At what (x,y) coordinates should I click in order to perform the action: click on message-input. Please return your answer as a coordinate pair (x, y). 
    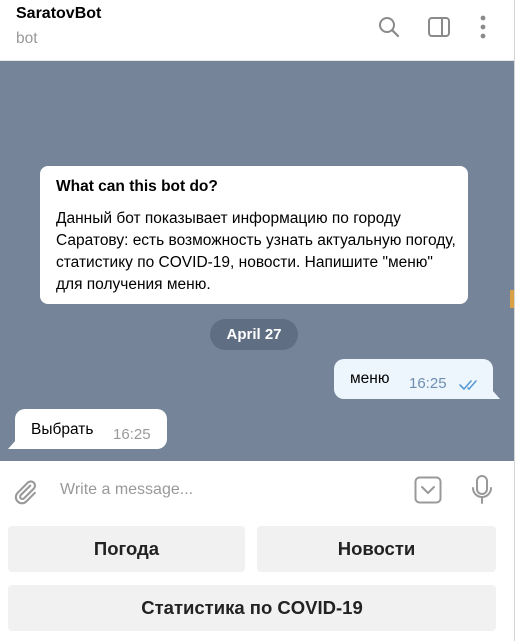
    Looking at the image, I should click on (225, 490).